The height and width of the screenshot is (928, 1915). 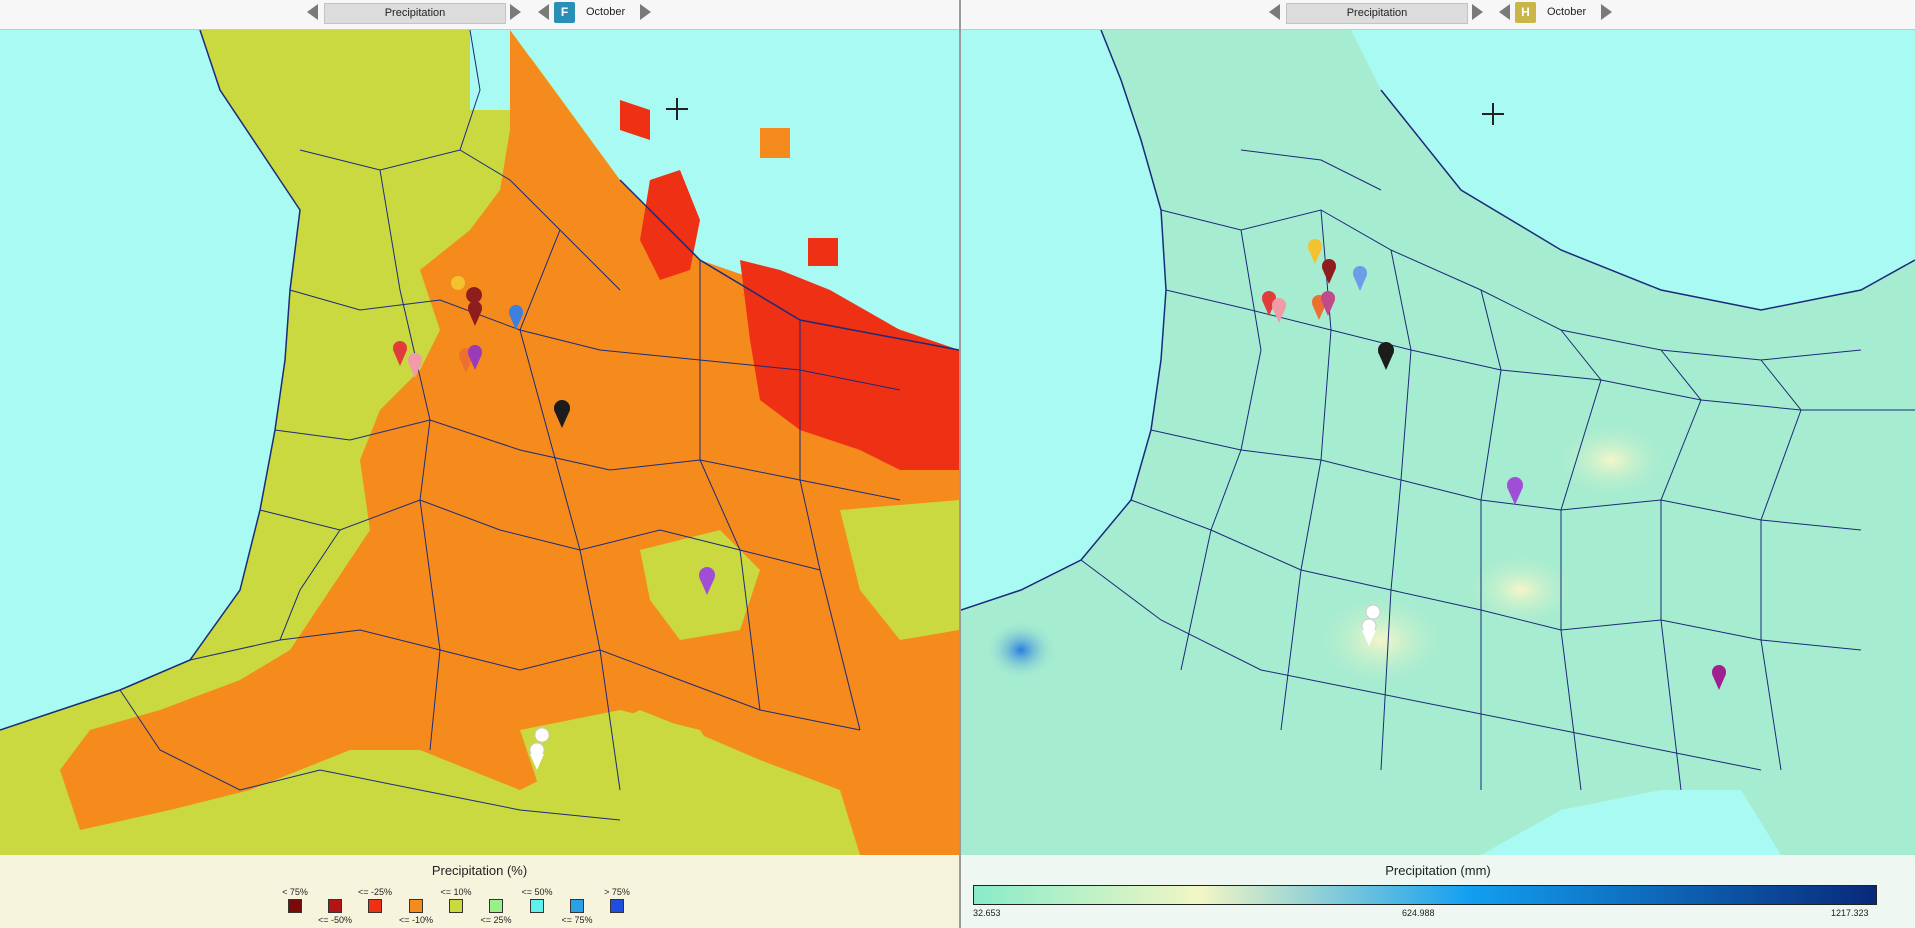 I want to click on right-toolbar: Precipitation H October, so click(x=1438, y=15).